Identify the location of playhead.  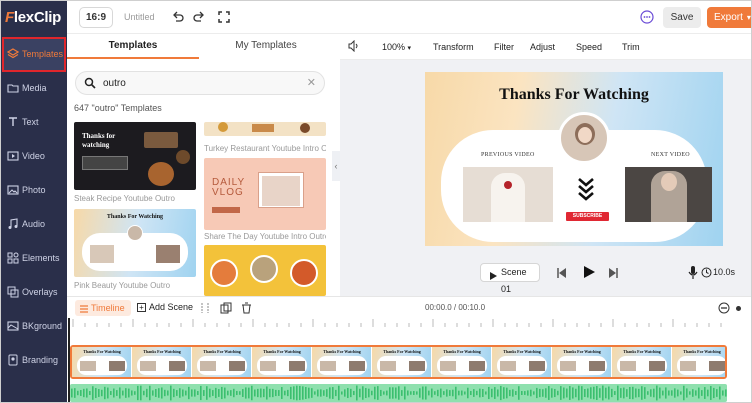
(69, 360).